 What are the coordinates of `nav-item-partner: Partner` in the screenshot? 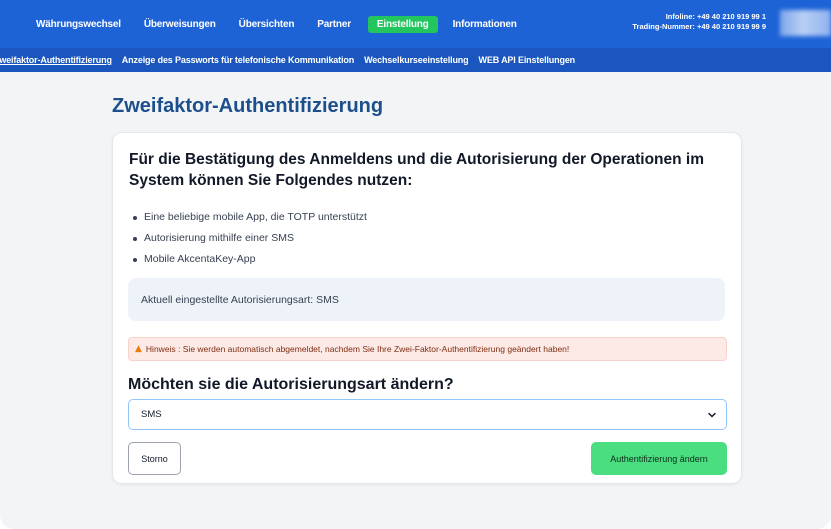 It's located at (334, 24).